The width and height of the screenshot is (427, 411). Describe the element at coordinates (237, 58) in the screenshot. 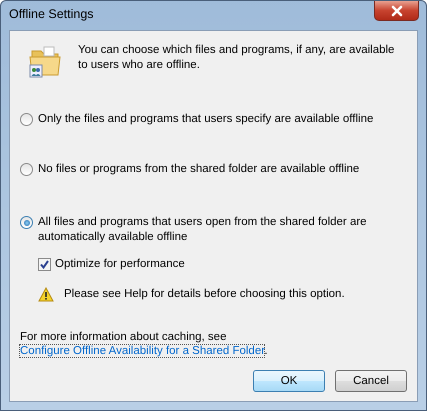

I see `intro-text: You can choose which files and programs, if any, are available to users who are offline.` at that location.